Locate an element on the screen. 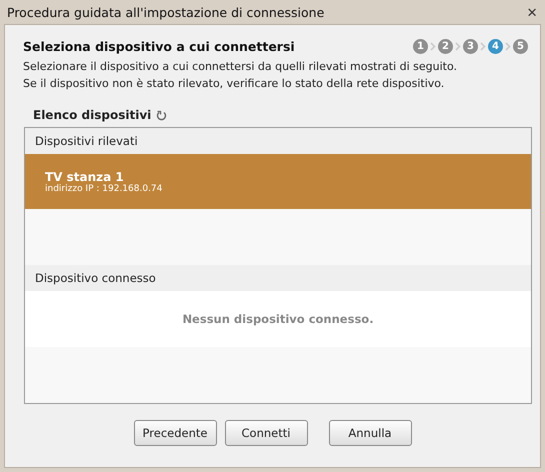  section-header: Dispositivo connesso is located at coordinates (278, 278).